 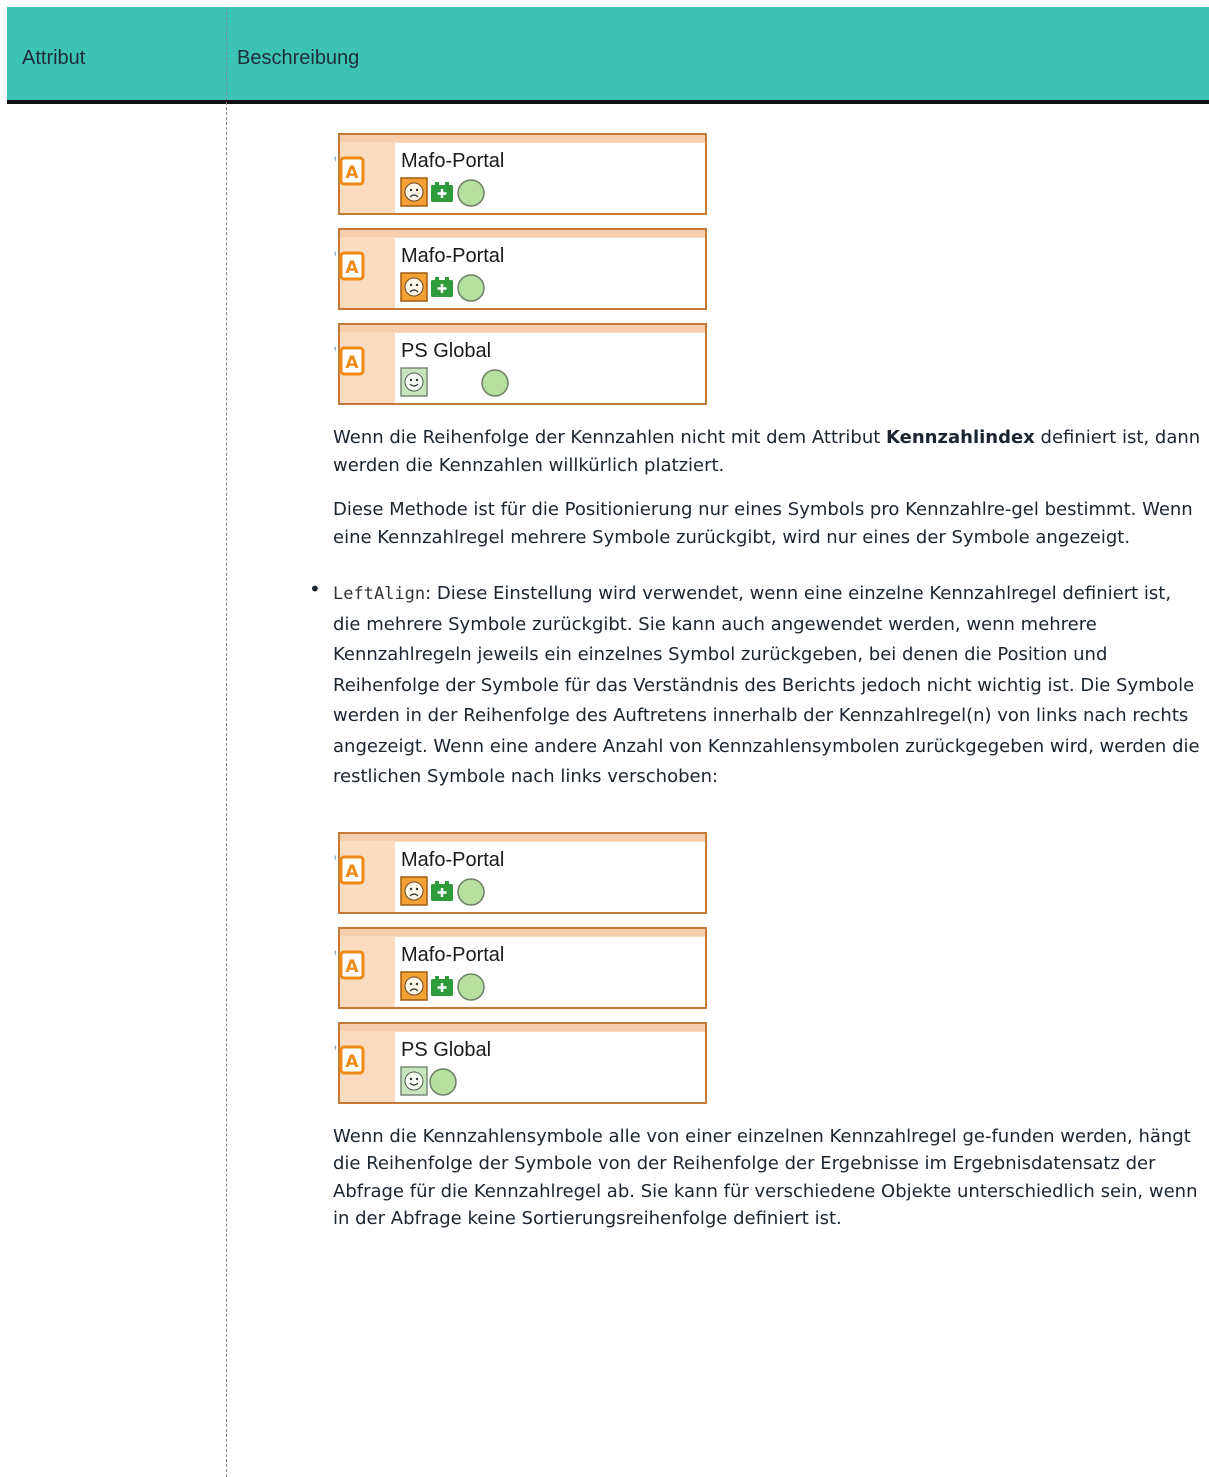 What do you see at coordinates (768, 967) in the screenshot?
I see `figure-group-2: A Mafo-Portal A Mafo-Portal A PS Global` at bounding box center [768, 967].